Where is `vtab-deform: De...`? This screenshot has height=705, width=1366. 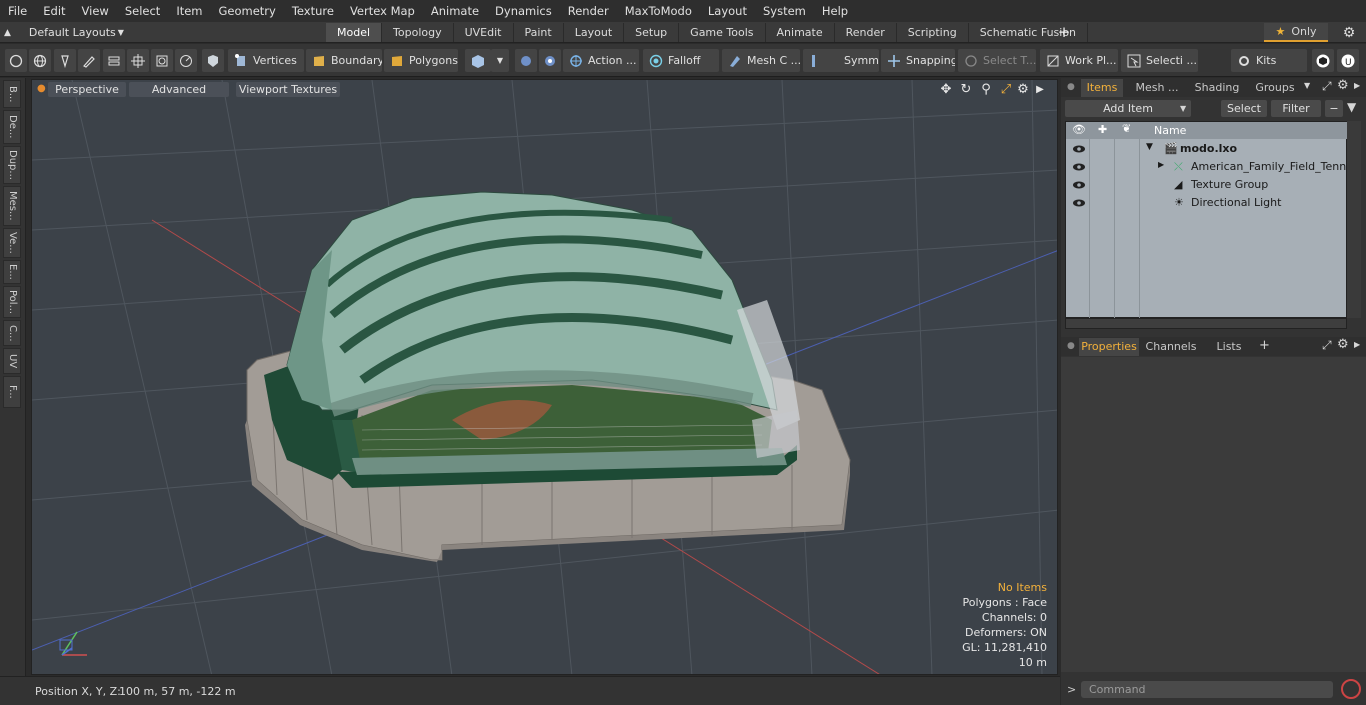 vtab-deform: De... is located at coordinates (12, 127).